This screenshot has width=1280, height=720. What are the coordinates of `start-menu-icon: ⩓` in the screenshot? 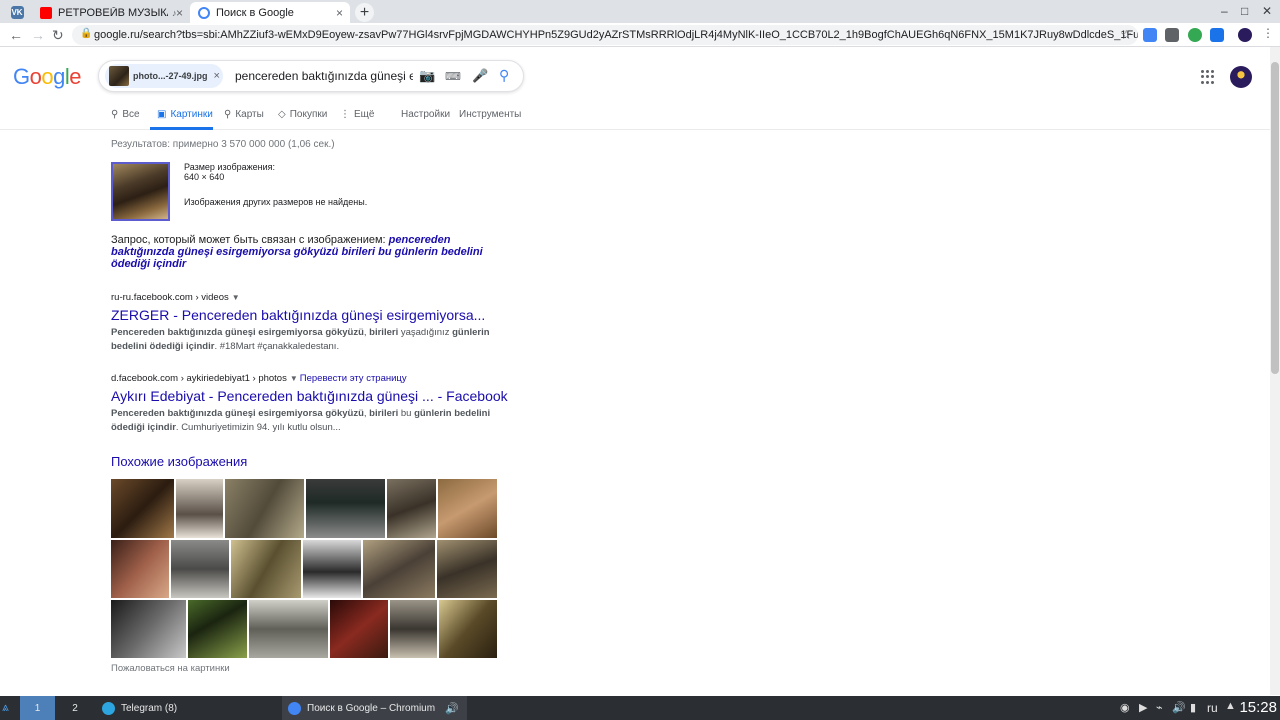 It's located at (5, 707).